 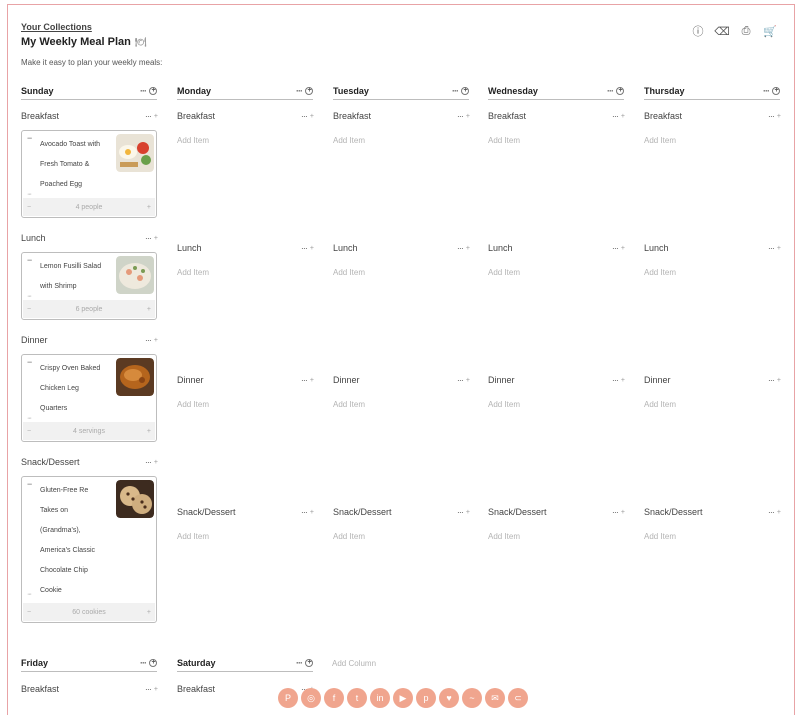 I want to click on add-column-link: Add Column, so click(x=354, y=663).